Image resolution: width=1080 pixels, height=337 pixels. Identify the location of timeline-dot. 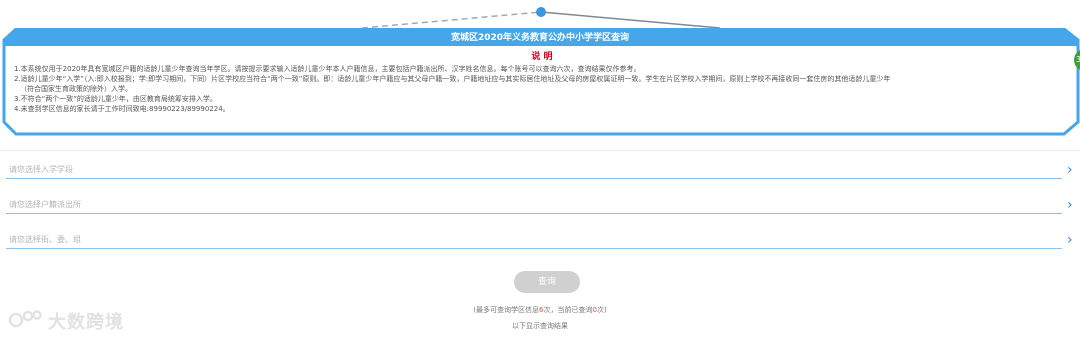
(541, 12).